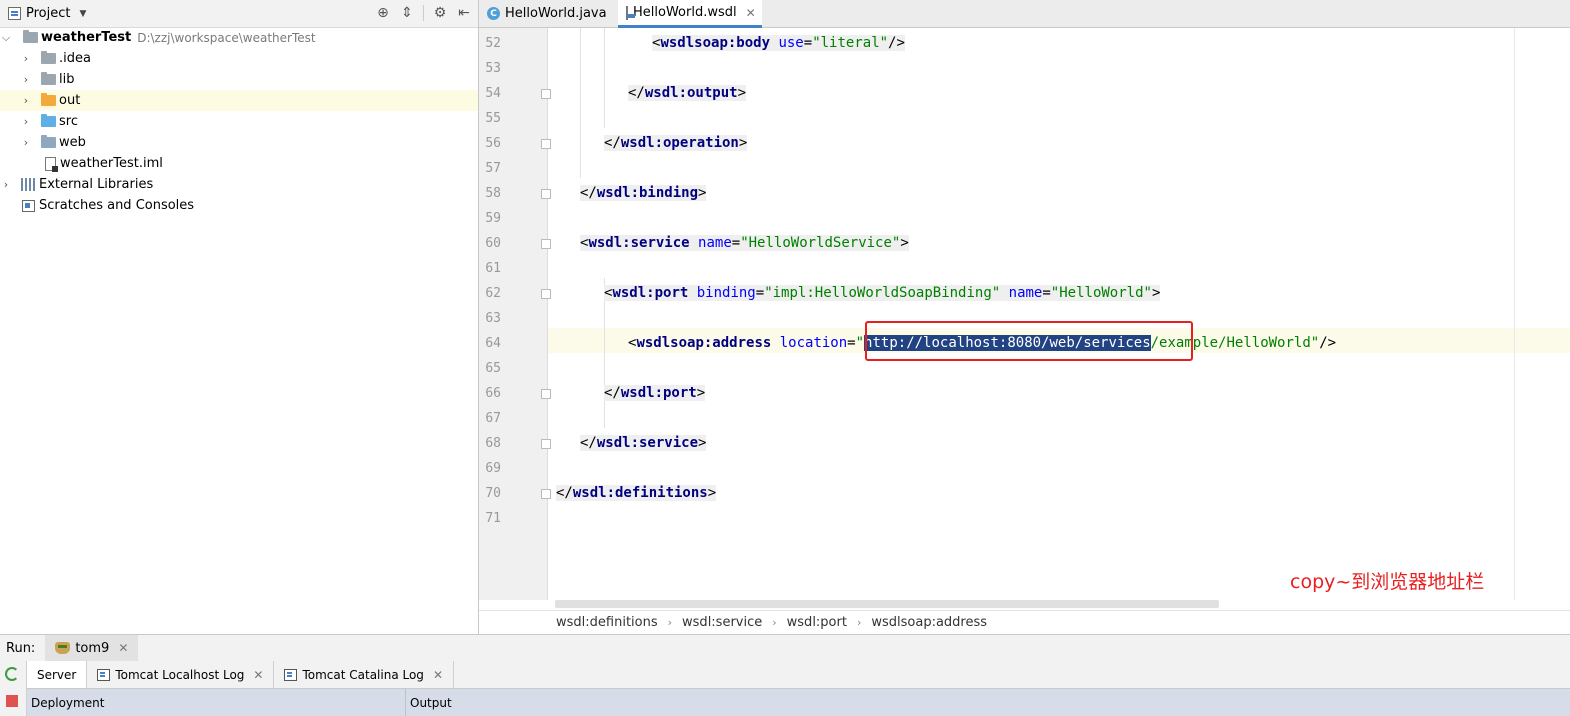  What do you see at coordinates (493, 343) in the screenshot?
I see `line-number: 64` at bounding box center [493, 343].